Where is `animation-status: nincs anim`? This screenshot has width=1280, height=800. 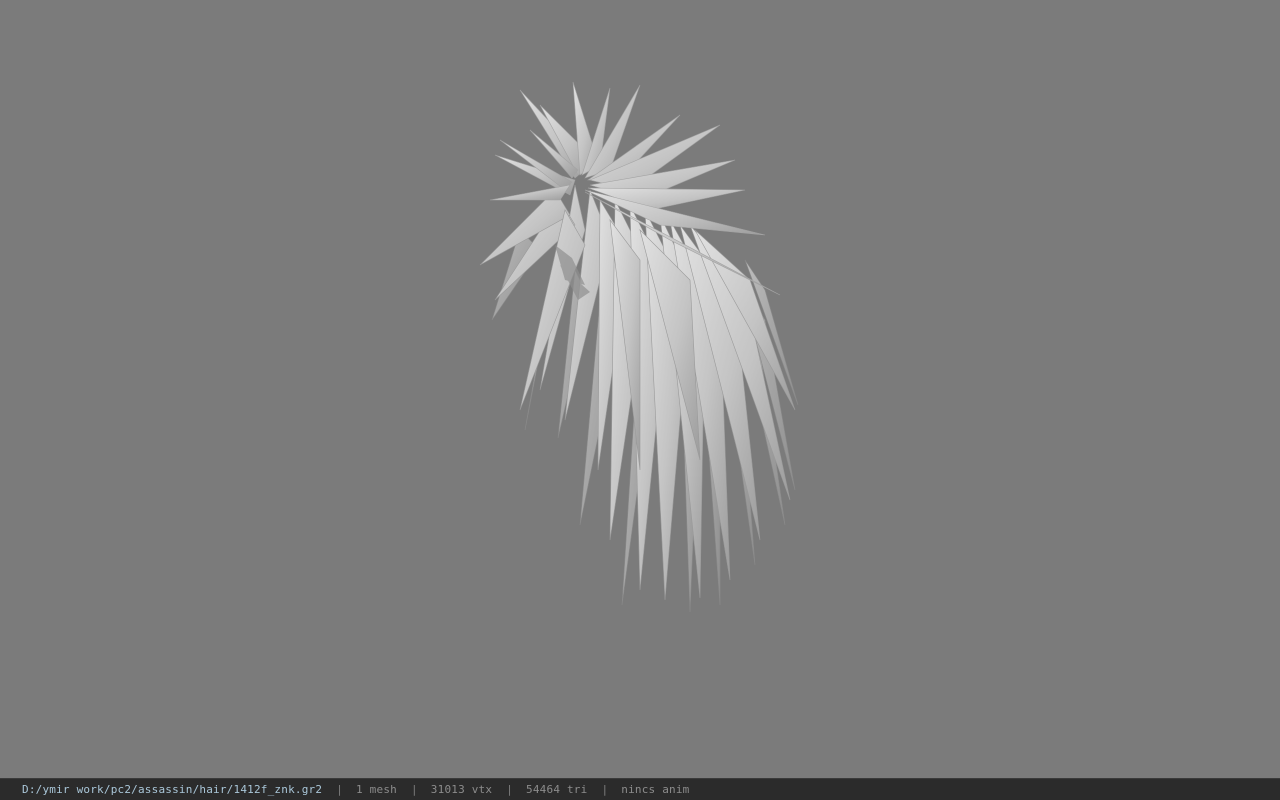 animation-status: nincs anim is located at coordinates (655, 789).